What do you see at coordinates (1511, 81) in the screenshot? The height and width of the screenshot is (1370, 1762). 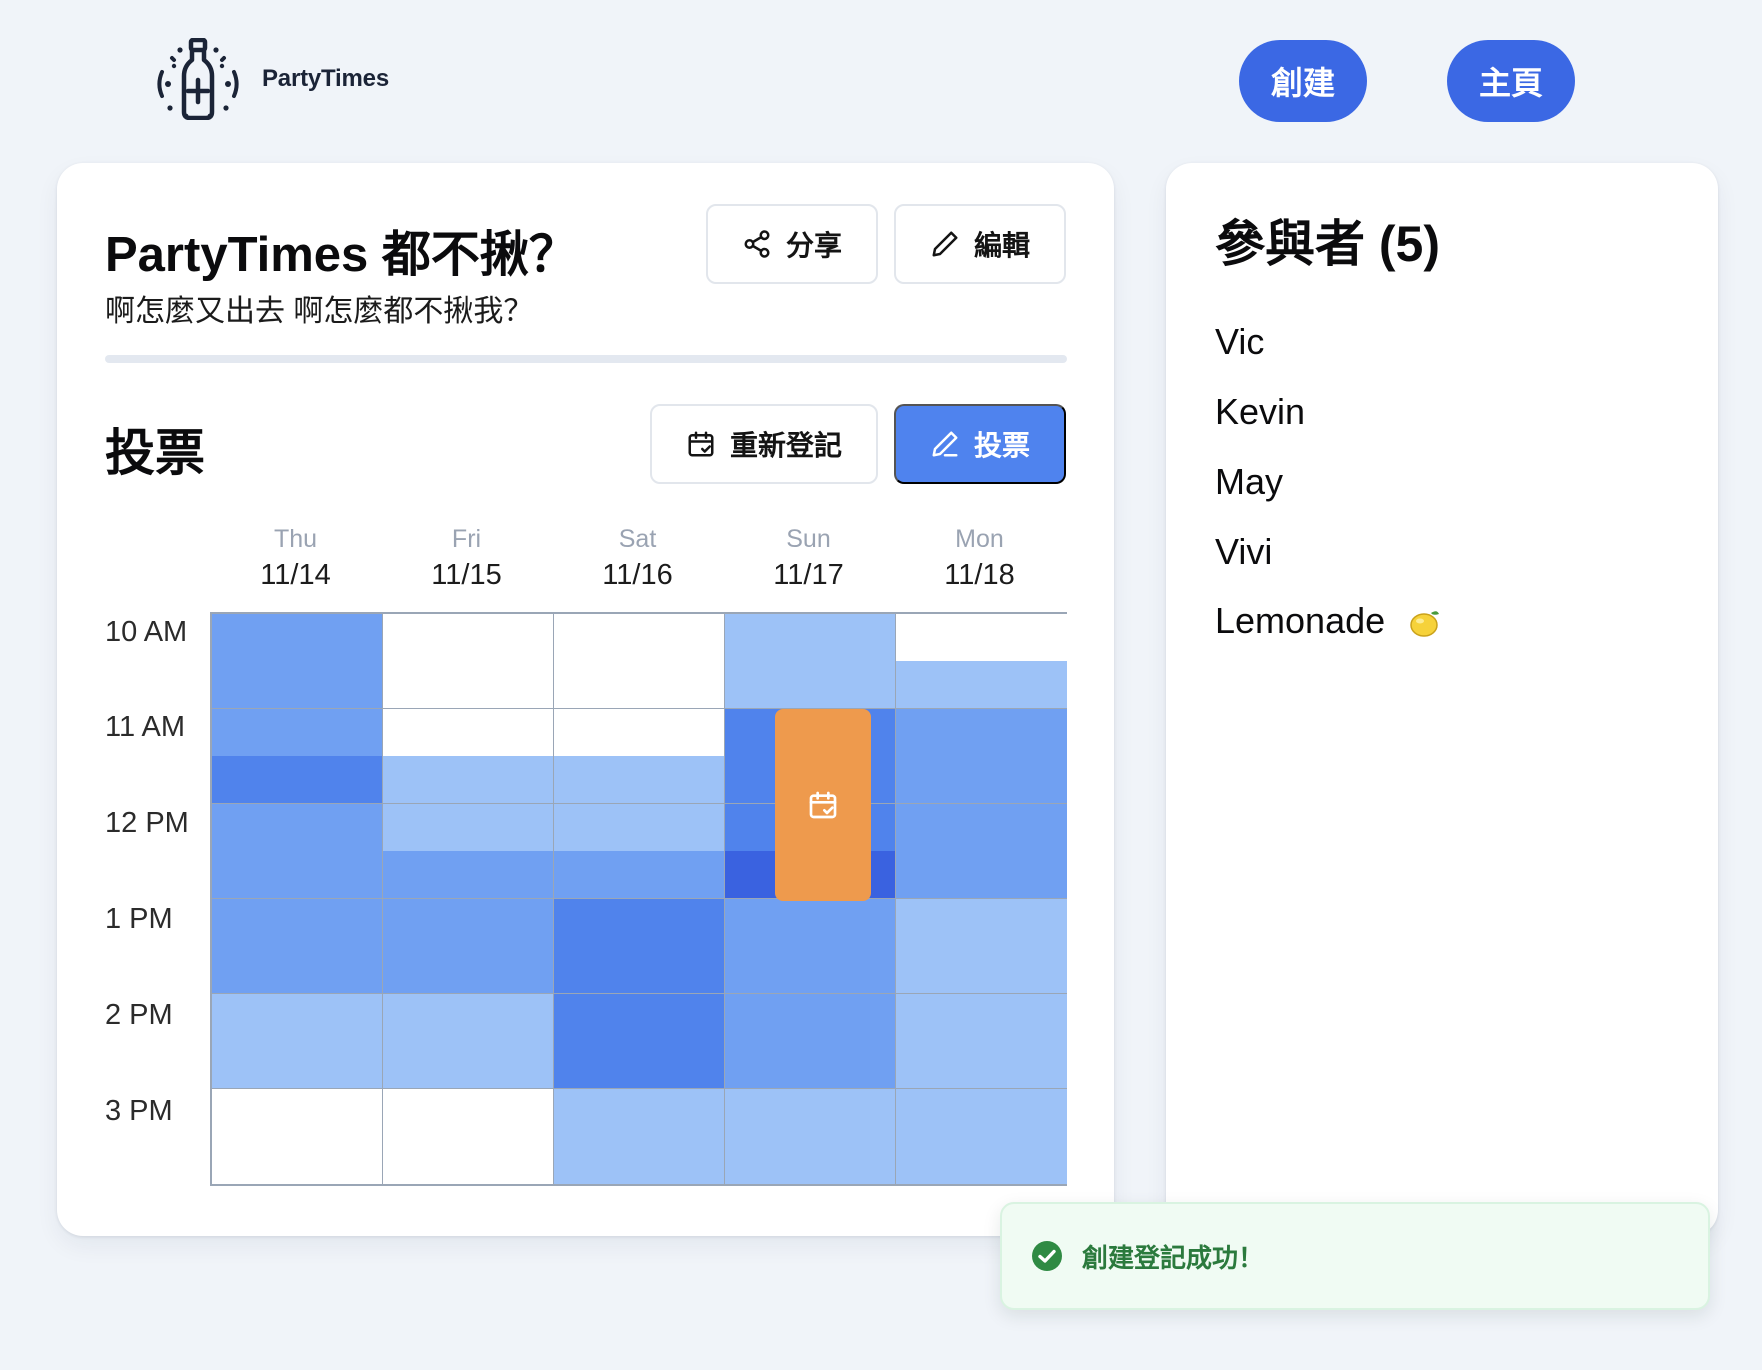 I see `home-button: 主頁` at bounding box center [1511, 81].